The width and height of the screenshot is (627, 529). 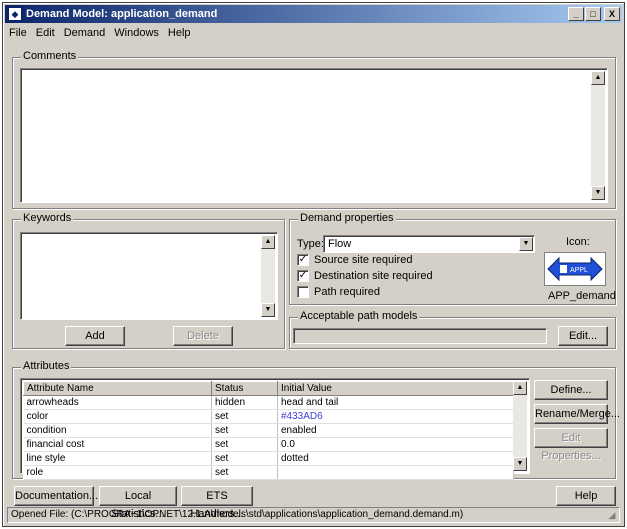 What do you see at coordinates (582, 296) in the screenshot?
I see `icon-name: APP_demand` at bounding box center [582, 296].